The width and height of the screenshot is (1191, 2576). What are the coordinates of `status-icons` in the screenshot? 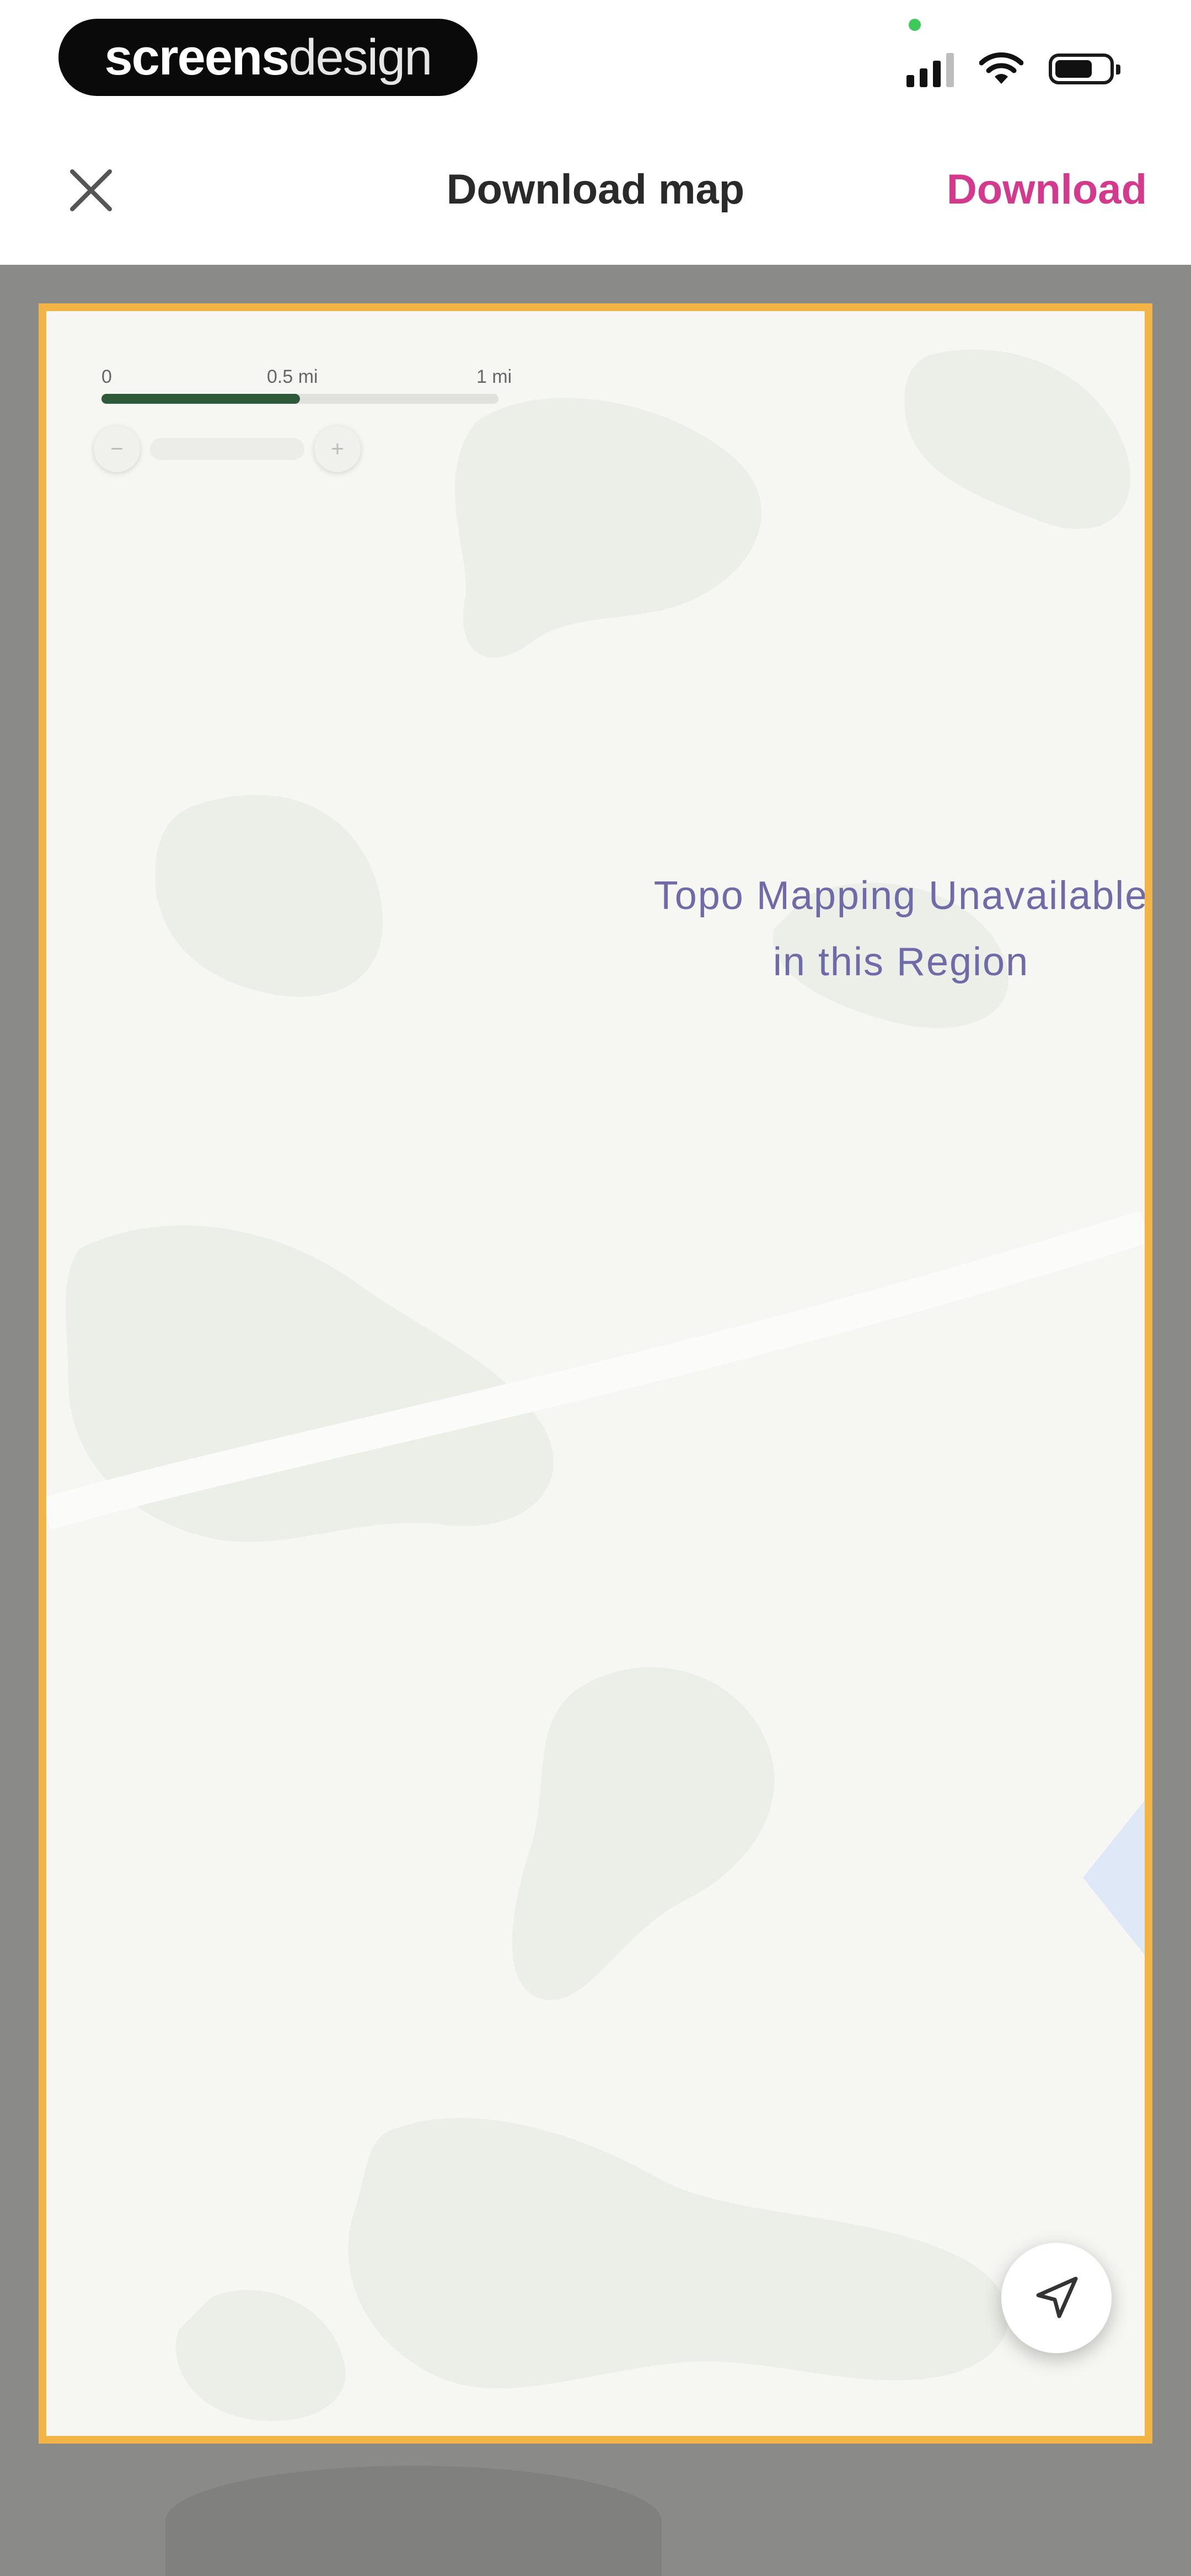 It's located at (1013, 69).